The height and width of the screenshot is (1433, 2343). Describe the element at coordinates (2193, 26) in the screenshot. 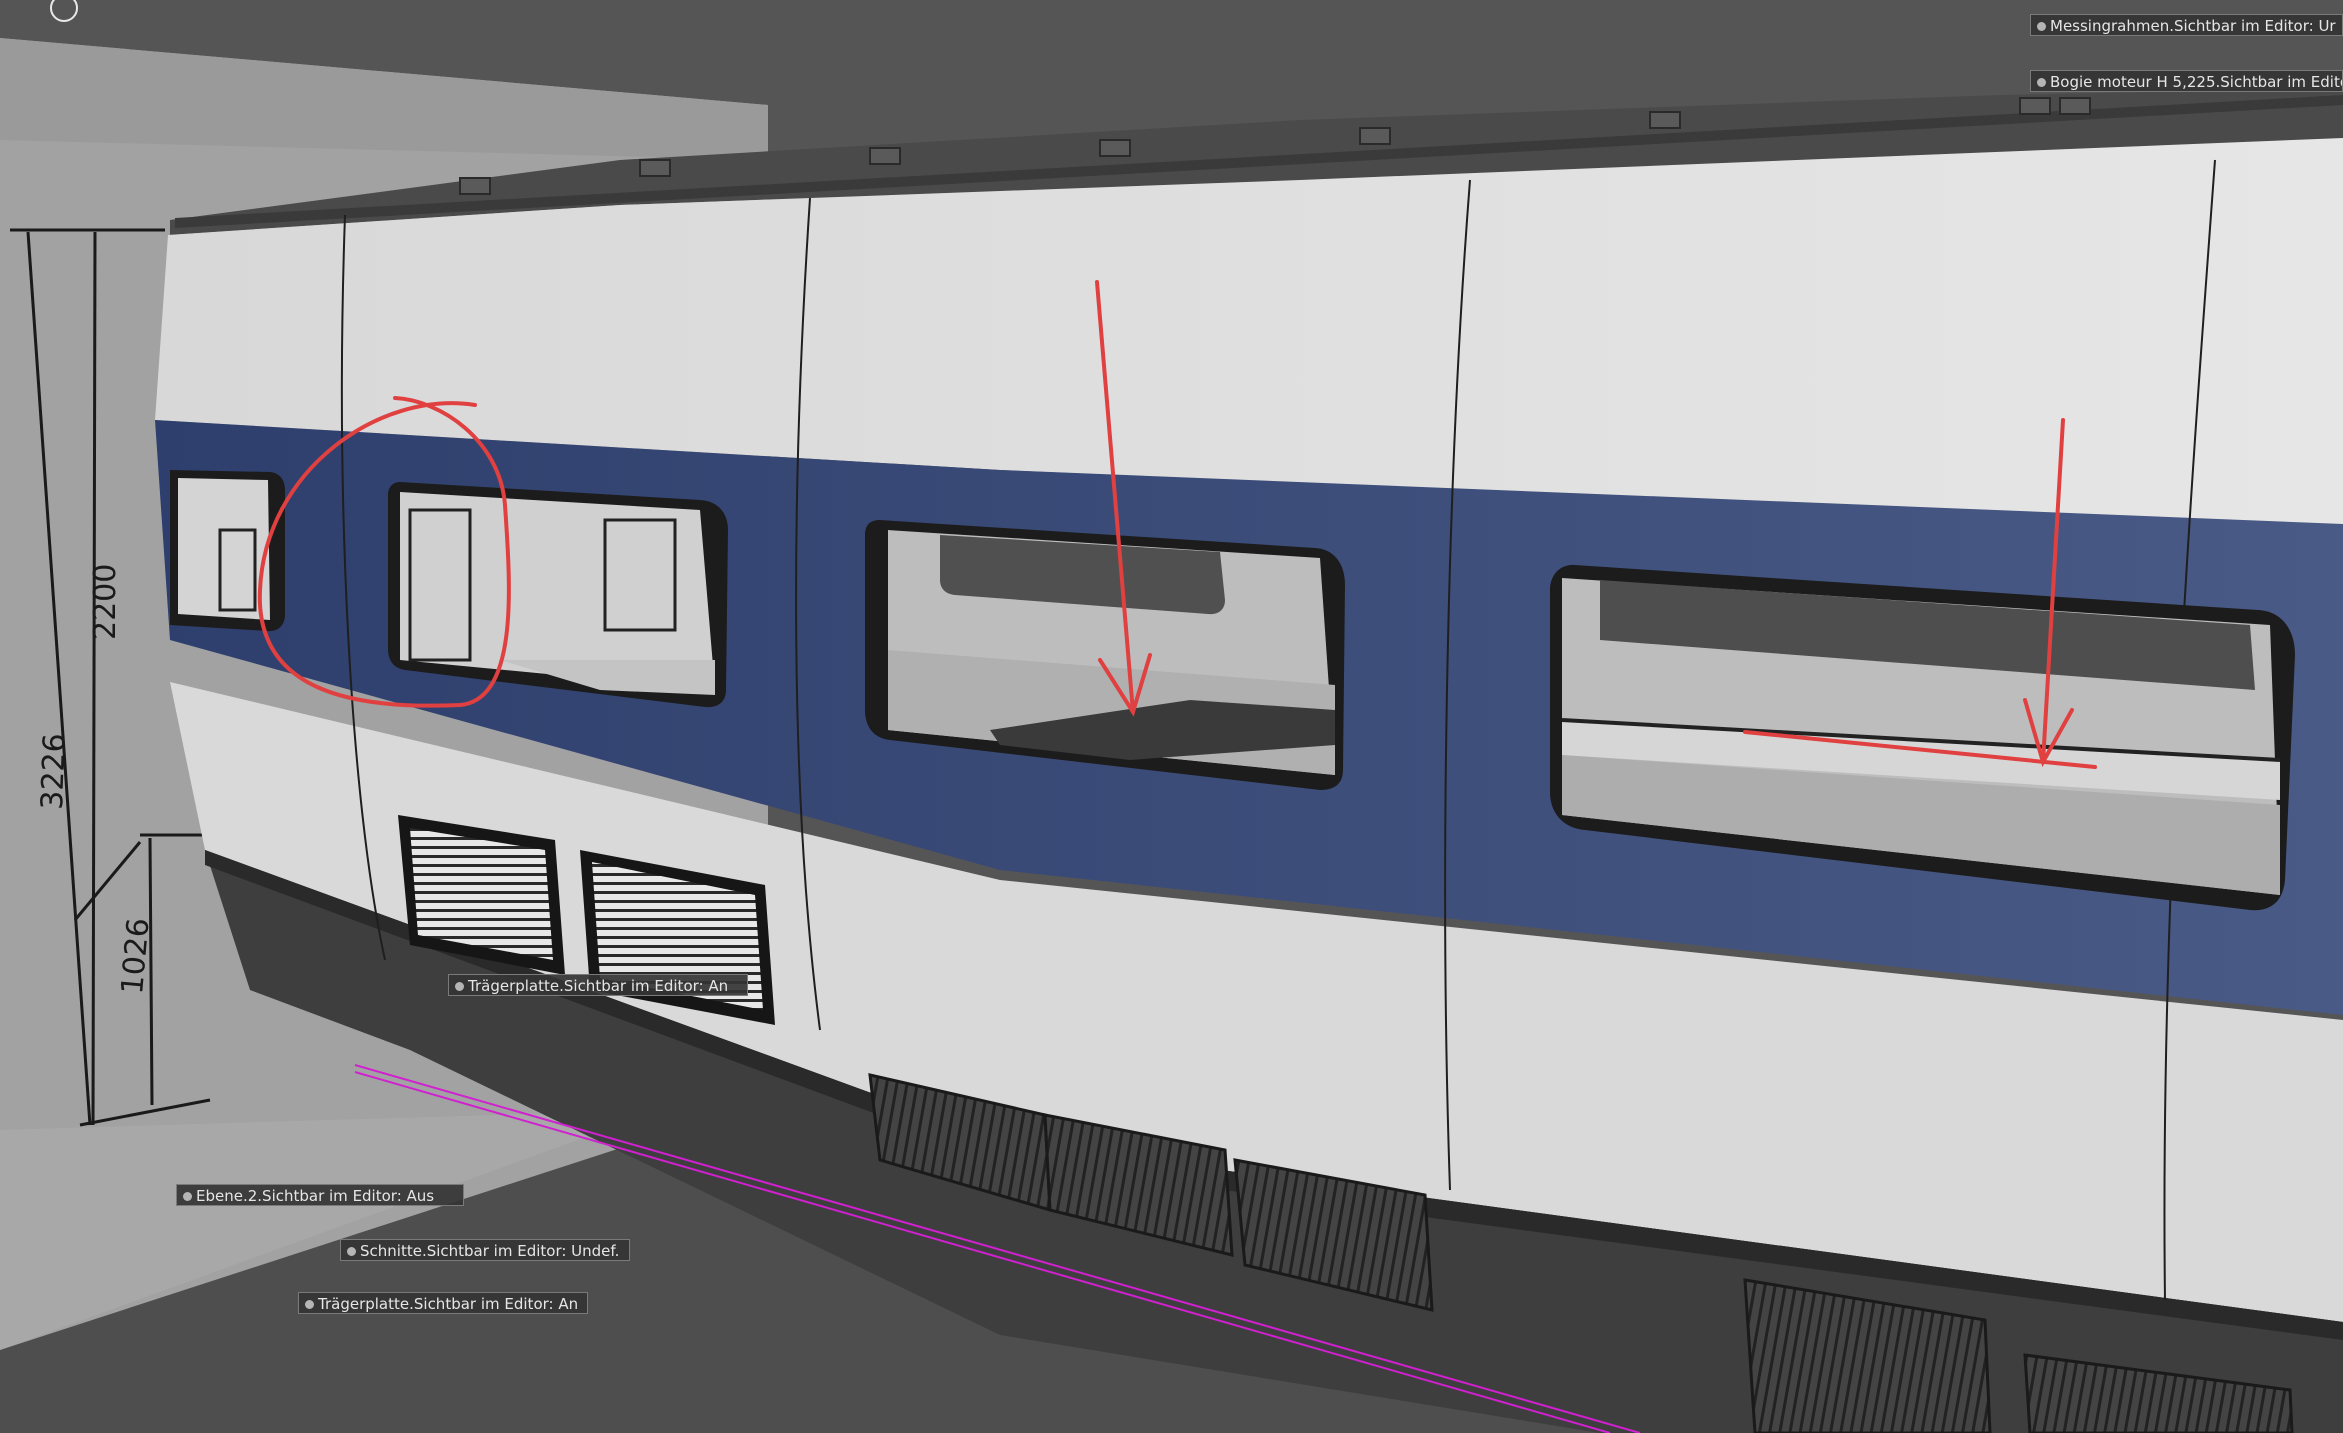

I see `object-tag-label: Messingrahmen.Sichtbar im Editor: Ur` at that location.